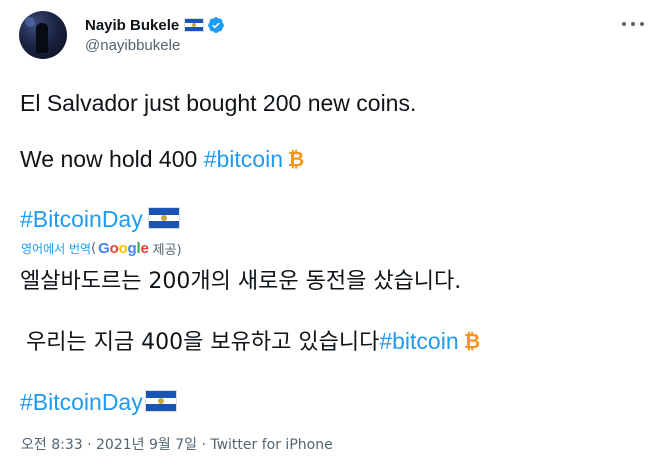  I want to click on tweet-line-1: El Salvador just bought 200 new coins., so click(218, 103).